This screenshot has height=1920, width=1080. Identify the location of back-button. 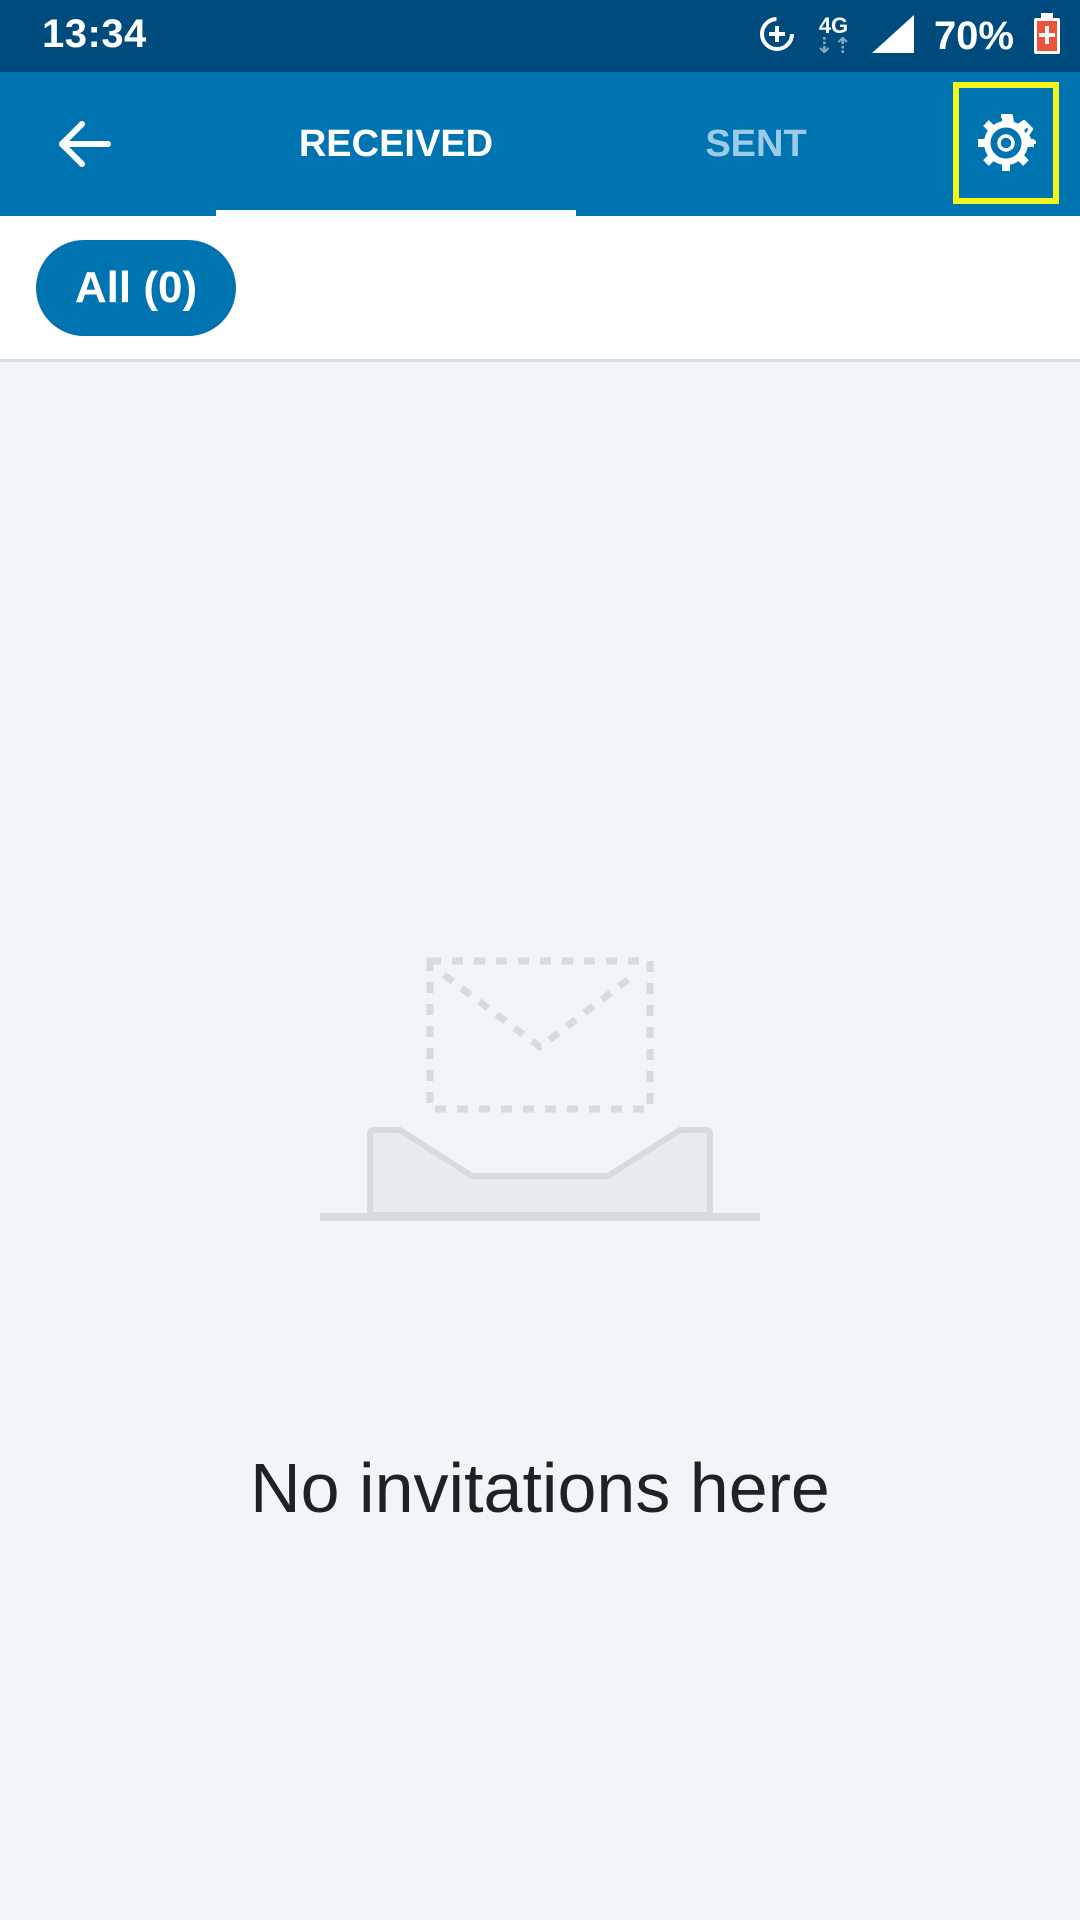
(84, 144).